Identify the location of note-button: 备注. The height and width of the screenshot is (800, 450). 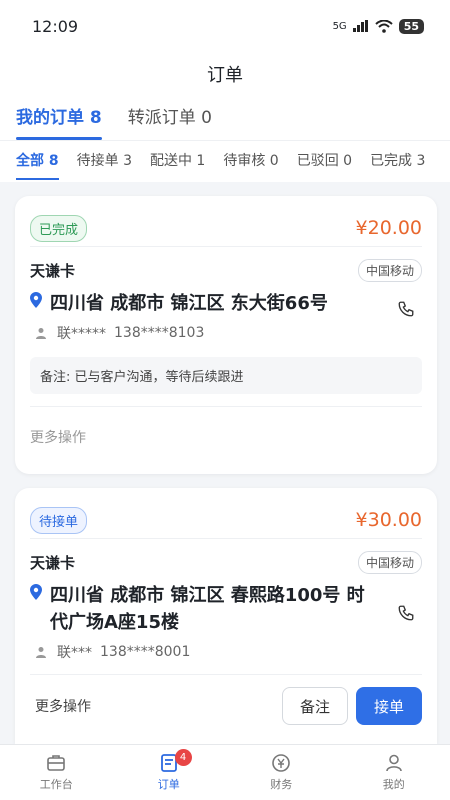
(315, 706).